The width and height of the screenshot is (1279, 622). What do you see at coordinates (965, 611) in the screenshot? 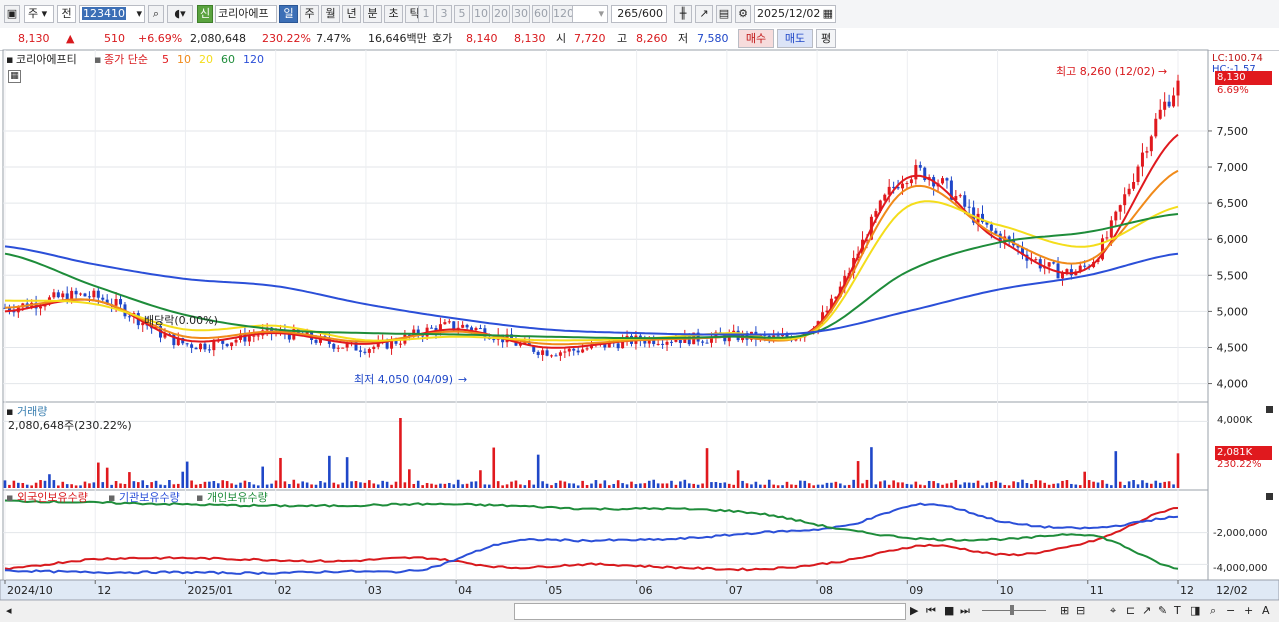
I see `forward-icon: ⏭` at bounding box center [965, 611].